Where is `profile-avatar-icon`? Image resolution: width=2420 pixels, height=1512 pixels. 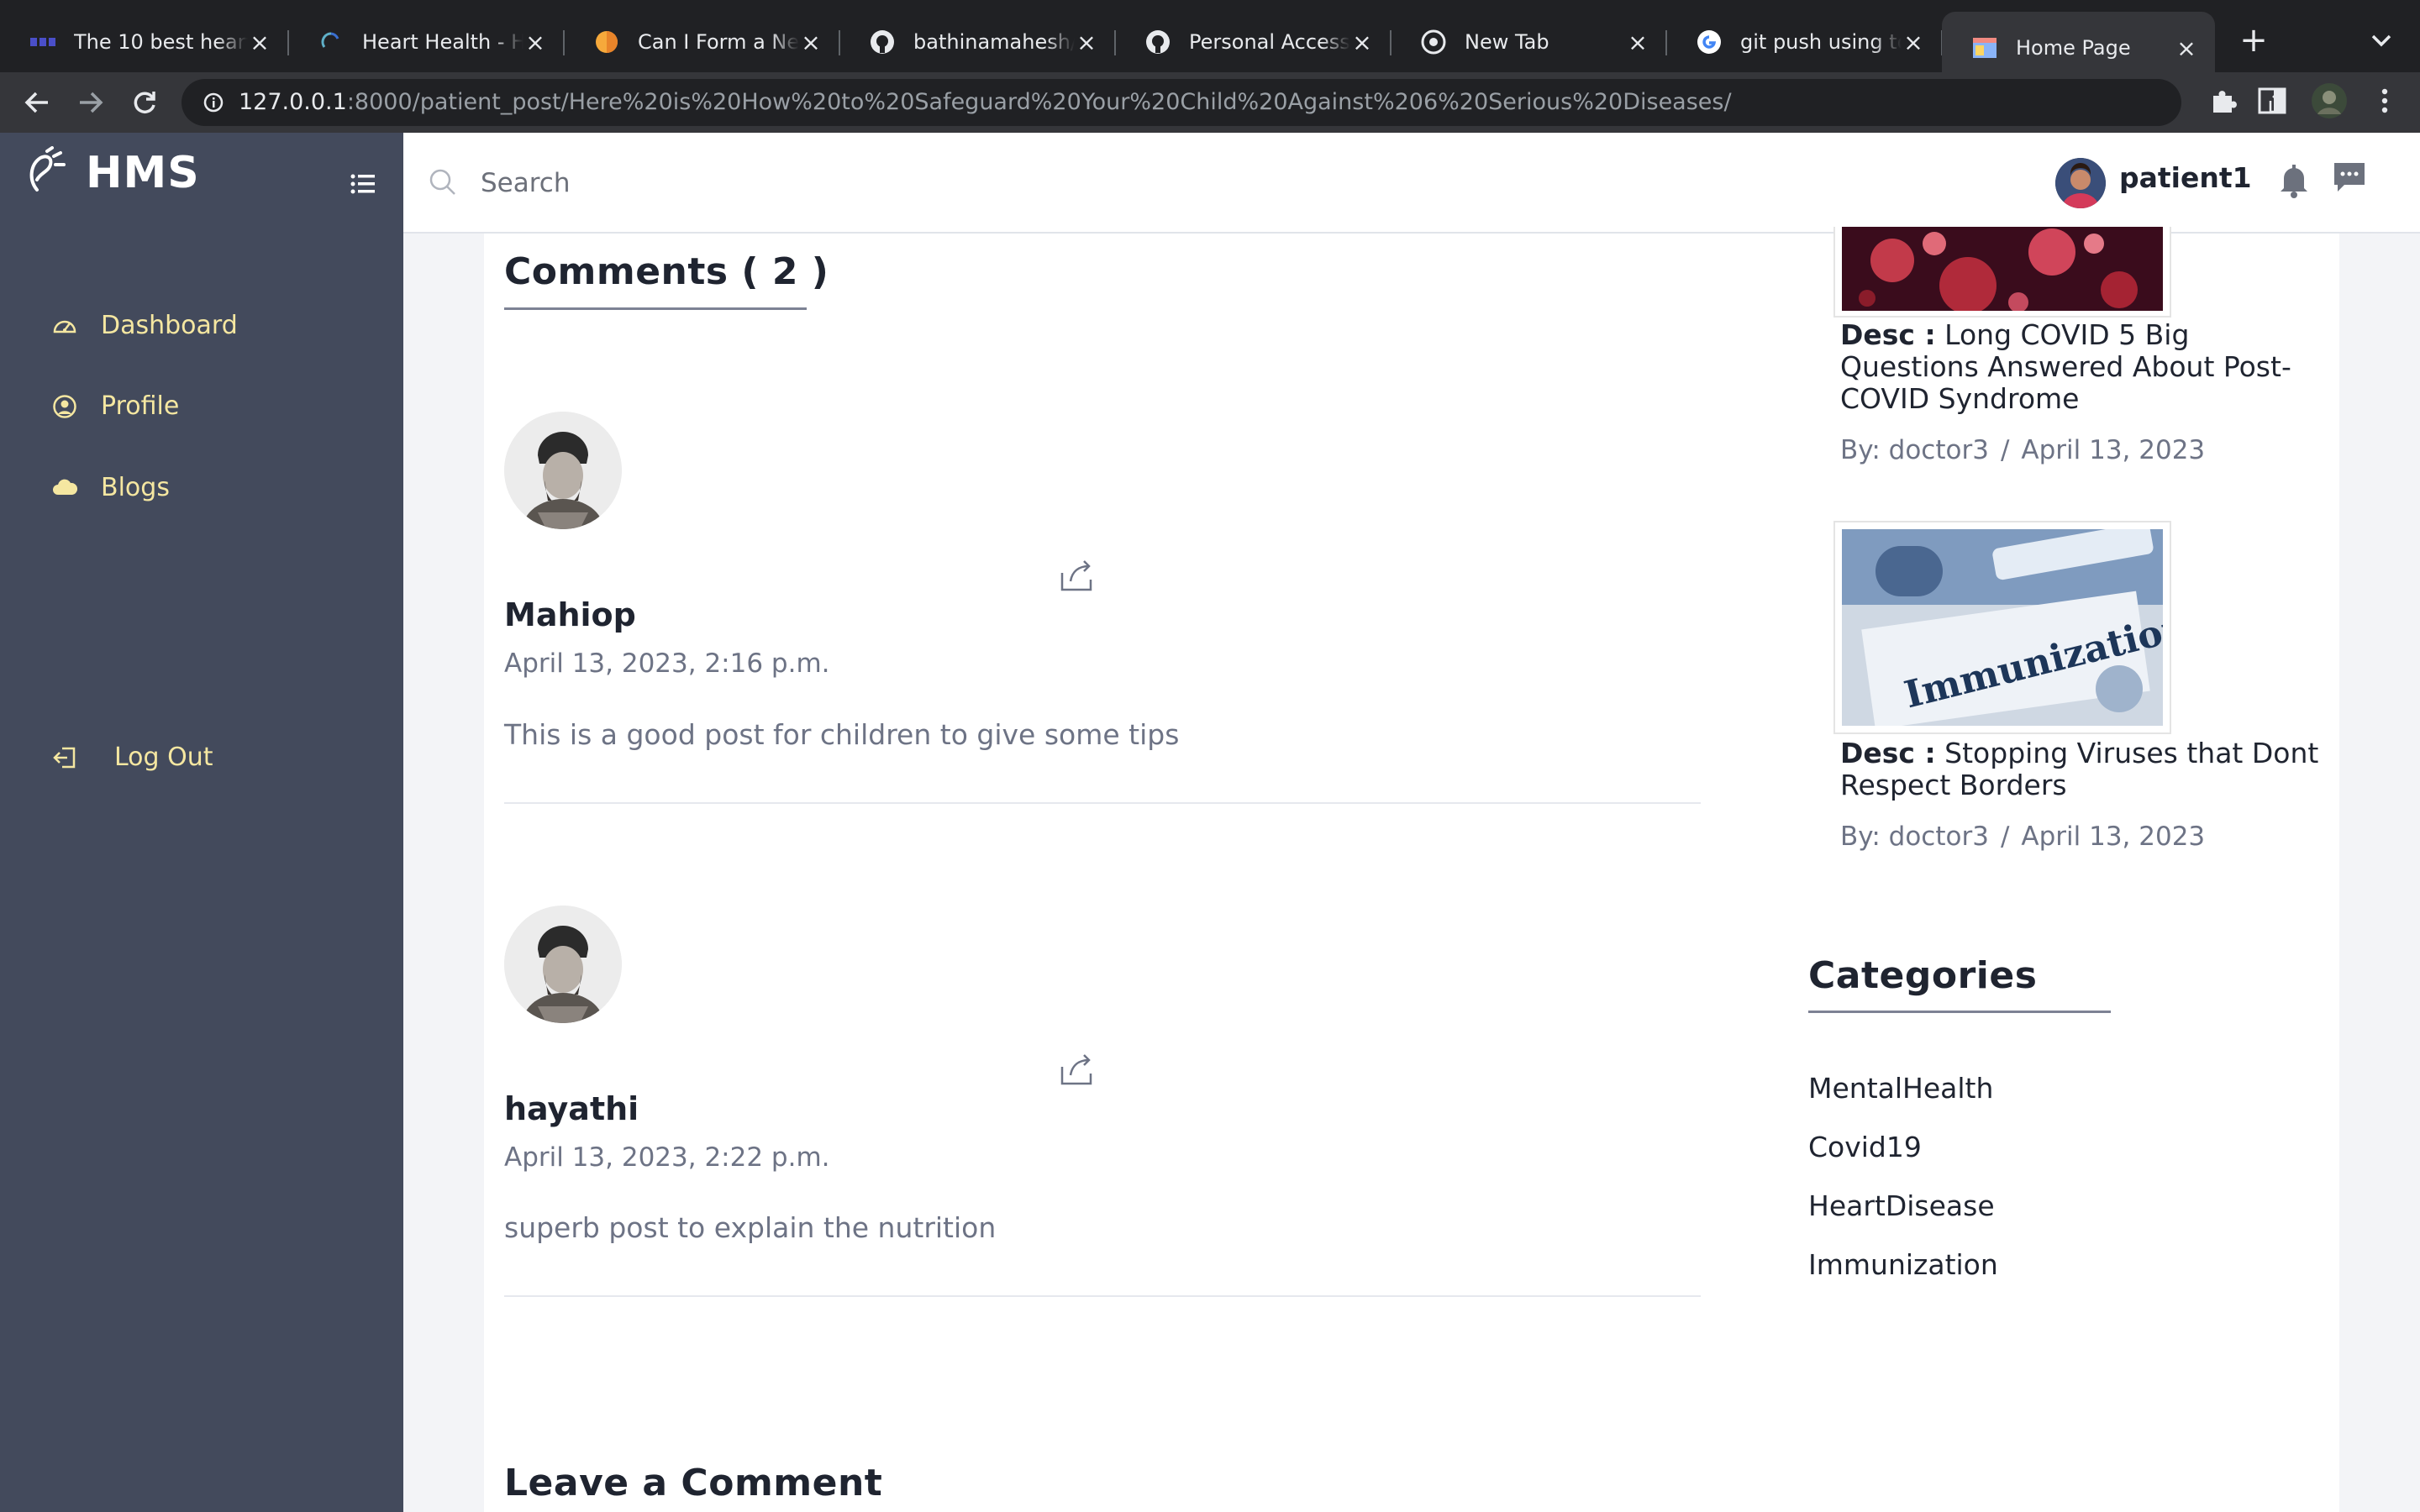 profile-avatar-icon is located at coordinates (2329, 100).